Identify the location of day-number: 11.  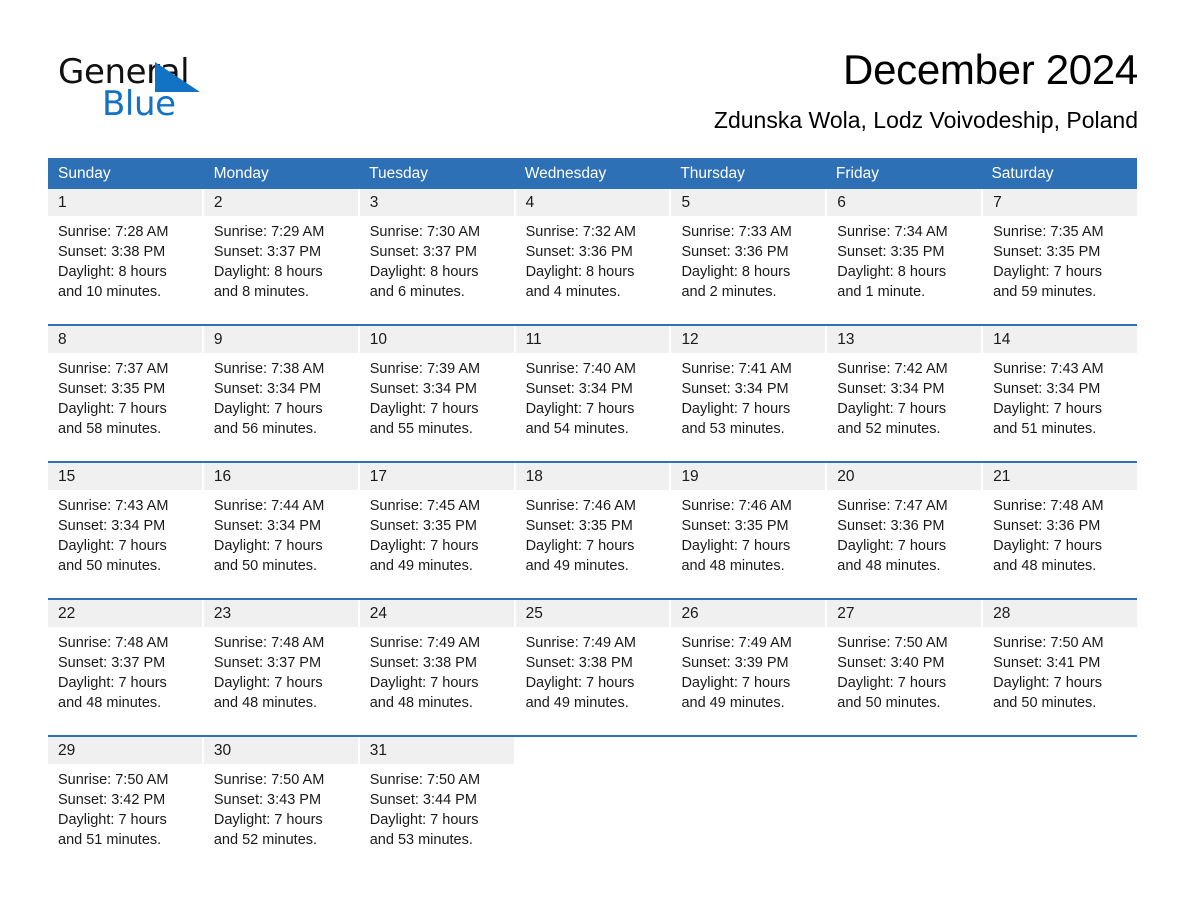
(592, 339).